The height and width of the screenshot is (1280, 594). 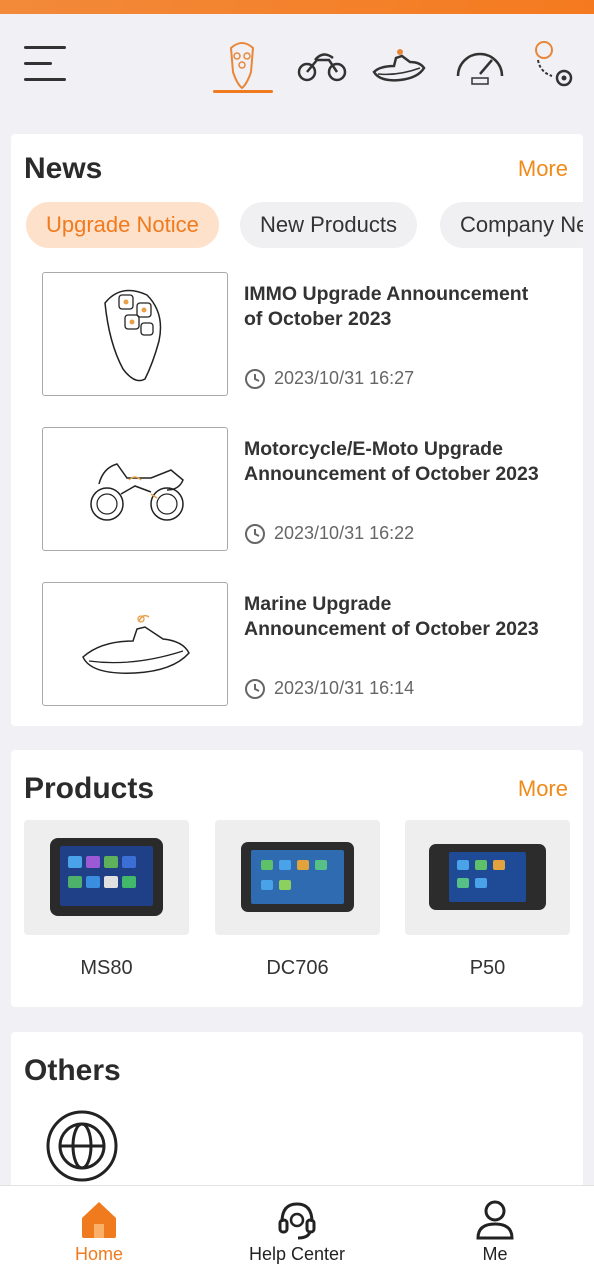 I want to click on category-tab-immo, so click(x=242, y=66).